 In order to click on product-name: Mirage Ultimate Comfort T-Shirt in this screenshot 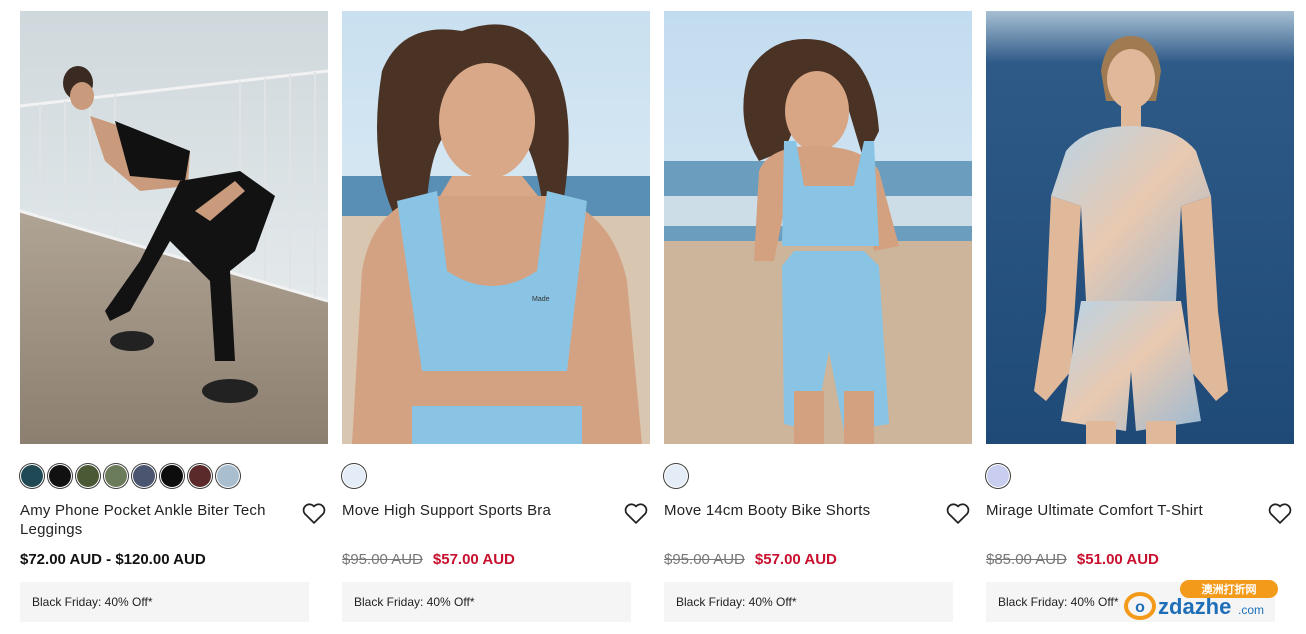, I will do `click(1110, 510)`.